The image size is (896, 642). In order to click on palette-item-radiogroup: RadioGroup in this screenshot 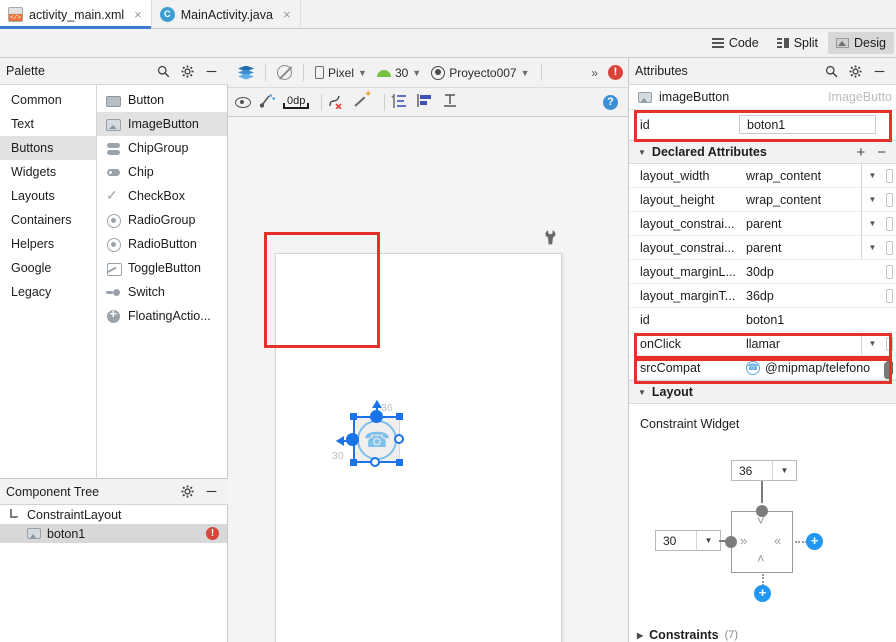, I will do `click(162, 220)`.